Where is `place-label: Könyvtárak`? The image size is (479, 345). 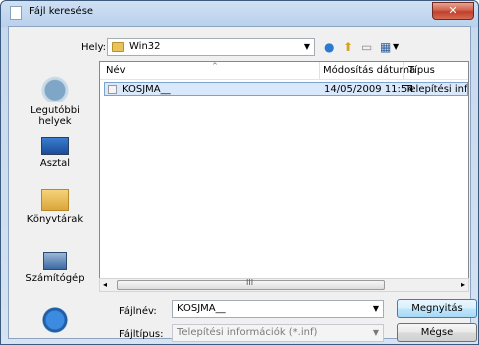 place-label: Könyvtárak is located at coordinates (55, 219).